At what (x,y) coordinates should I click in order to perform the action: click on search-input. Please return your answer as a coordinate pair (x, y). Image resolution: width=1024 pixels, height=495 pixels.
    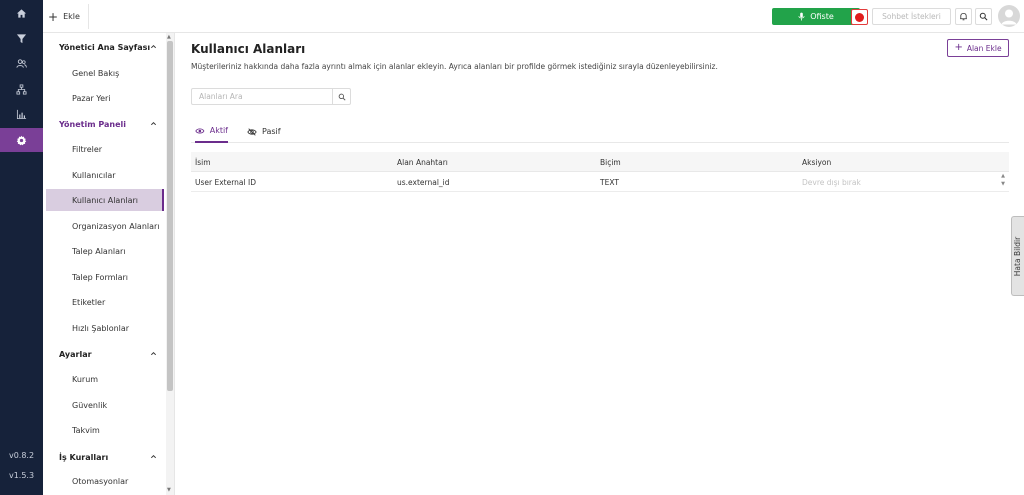
    Looking at the image, I should click on (262, 96).